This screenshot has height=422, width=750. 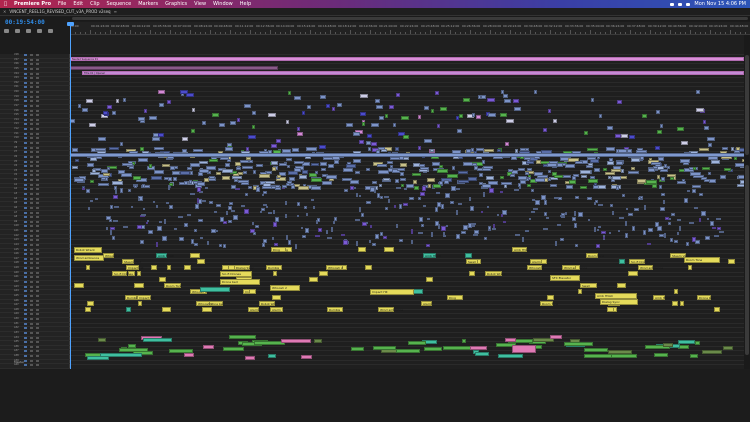 What do you see at coordinates (410, 18) in the screenshot?
I see `zoom-scroll-thumb` at bounding box center [410, 18].